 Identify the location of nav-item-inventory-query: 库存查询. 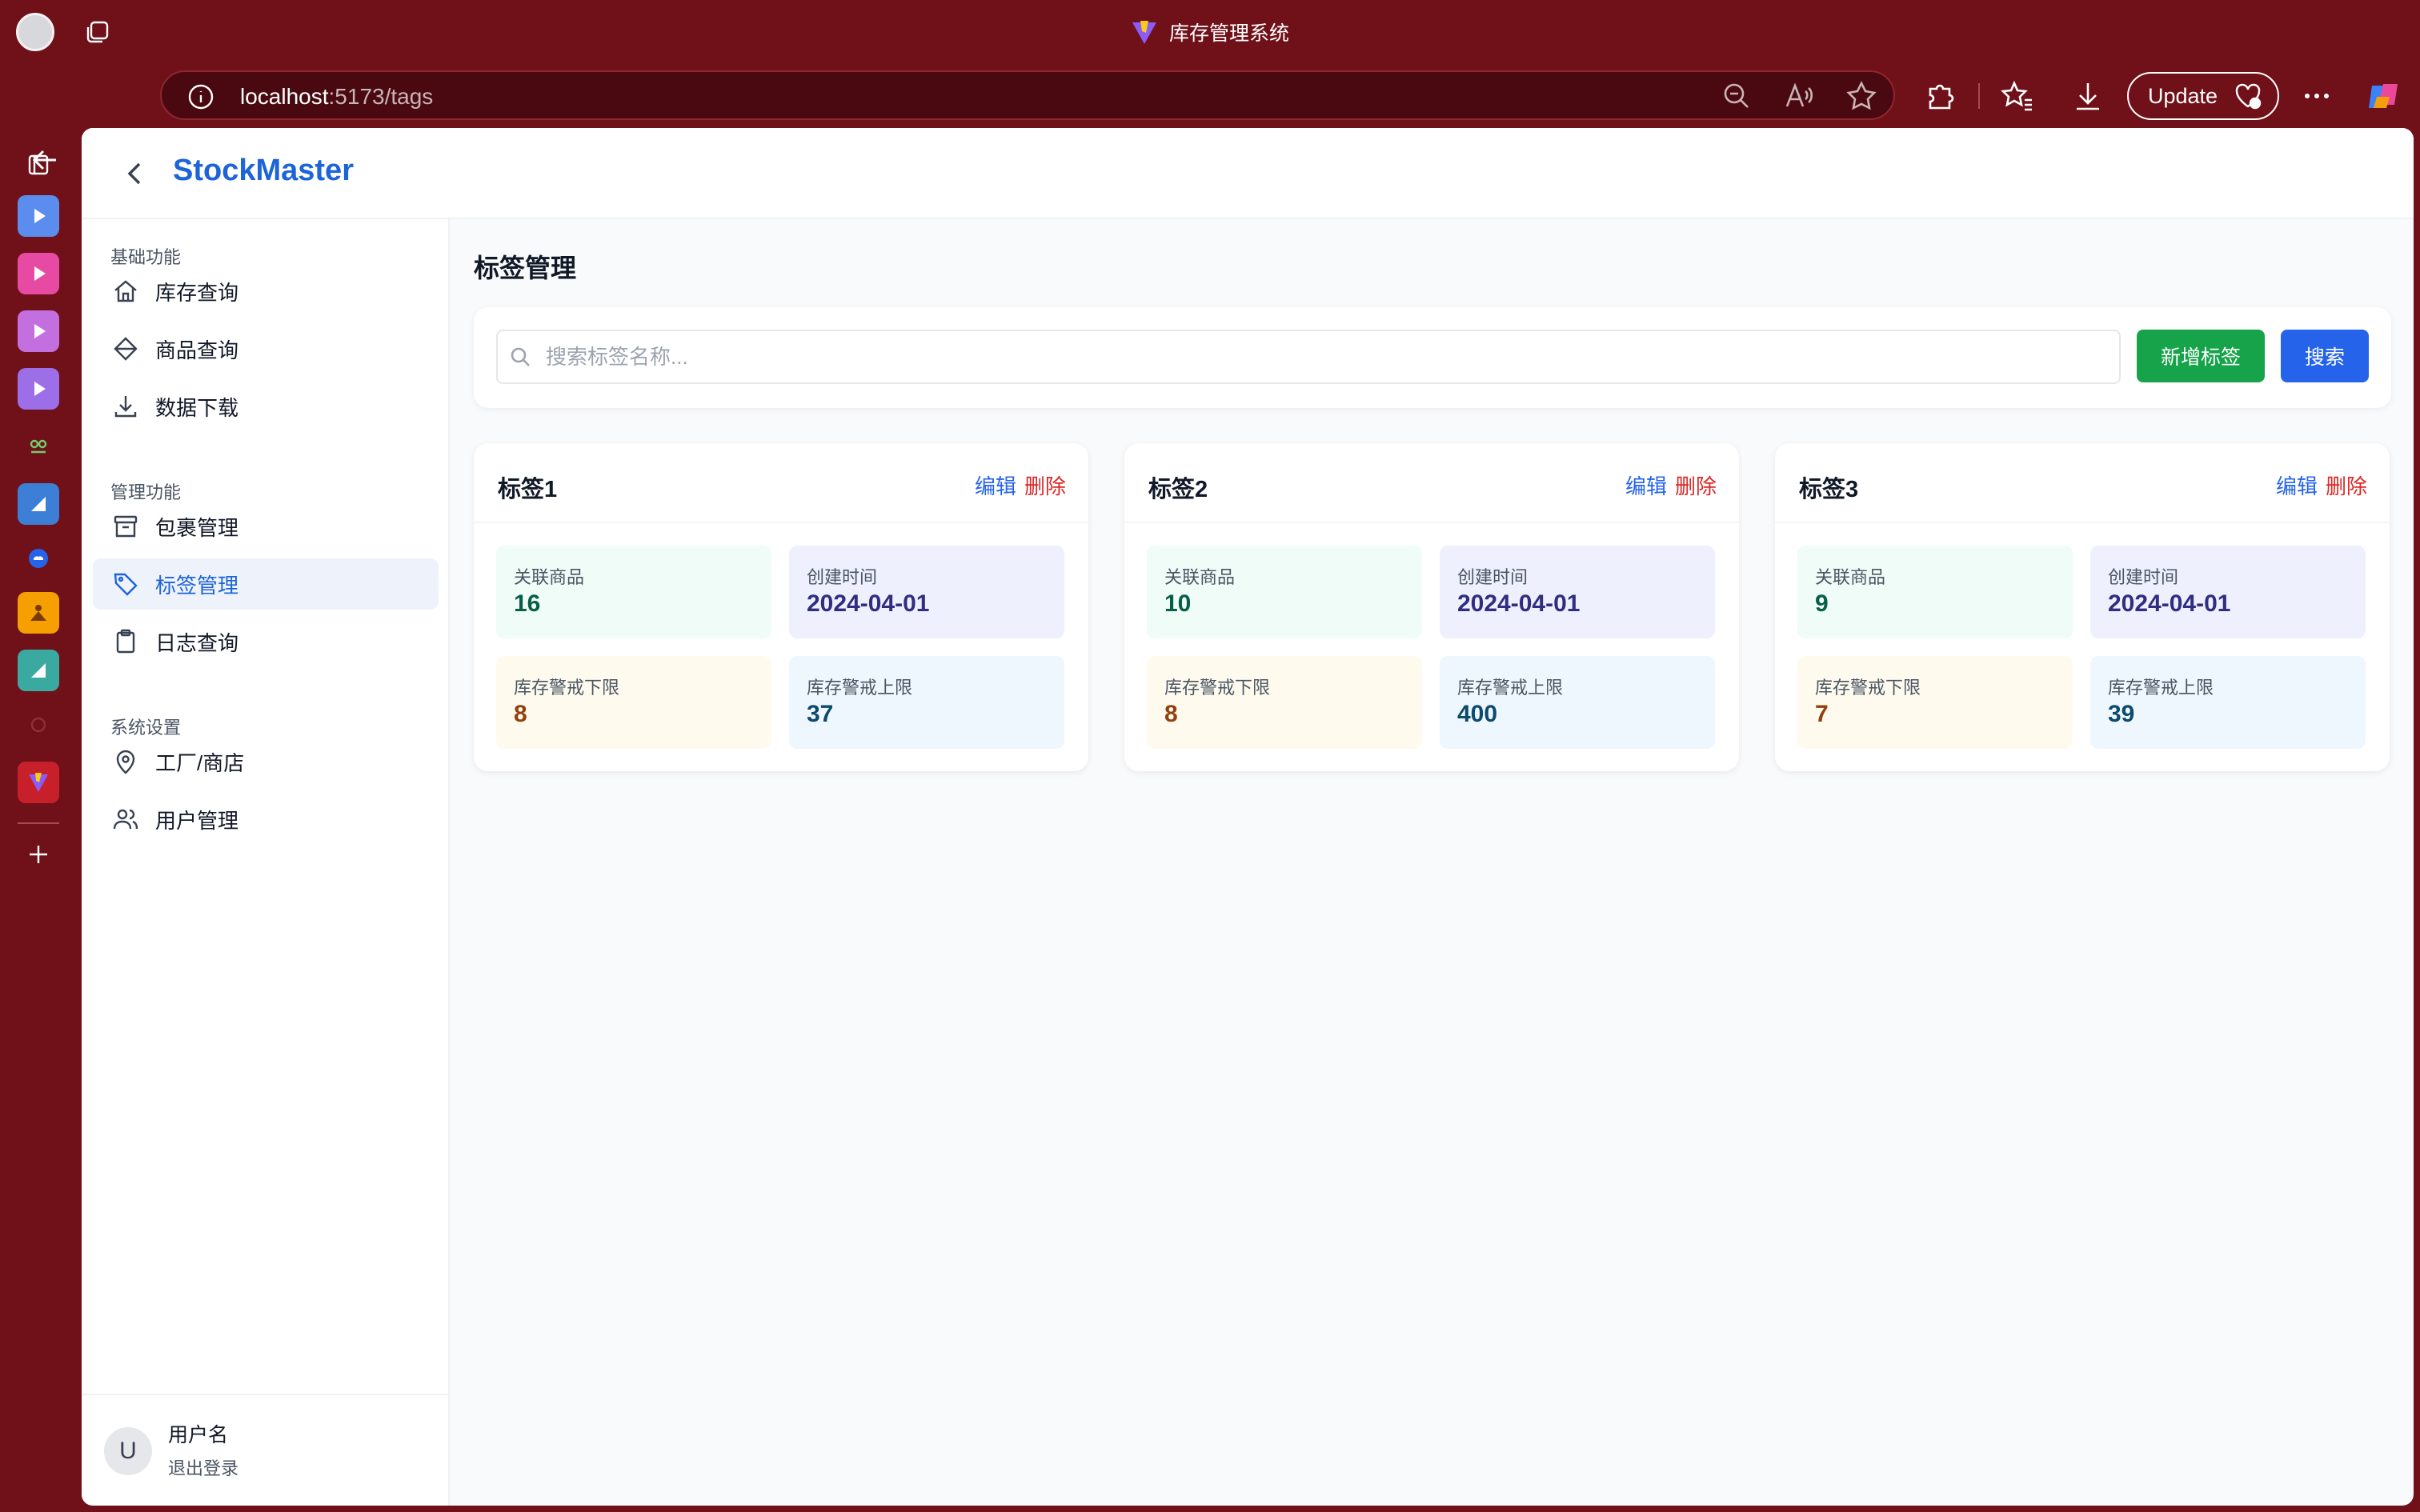
(266, 291).